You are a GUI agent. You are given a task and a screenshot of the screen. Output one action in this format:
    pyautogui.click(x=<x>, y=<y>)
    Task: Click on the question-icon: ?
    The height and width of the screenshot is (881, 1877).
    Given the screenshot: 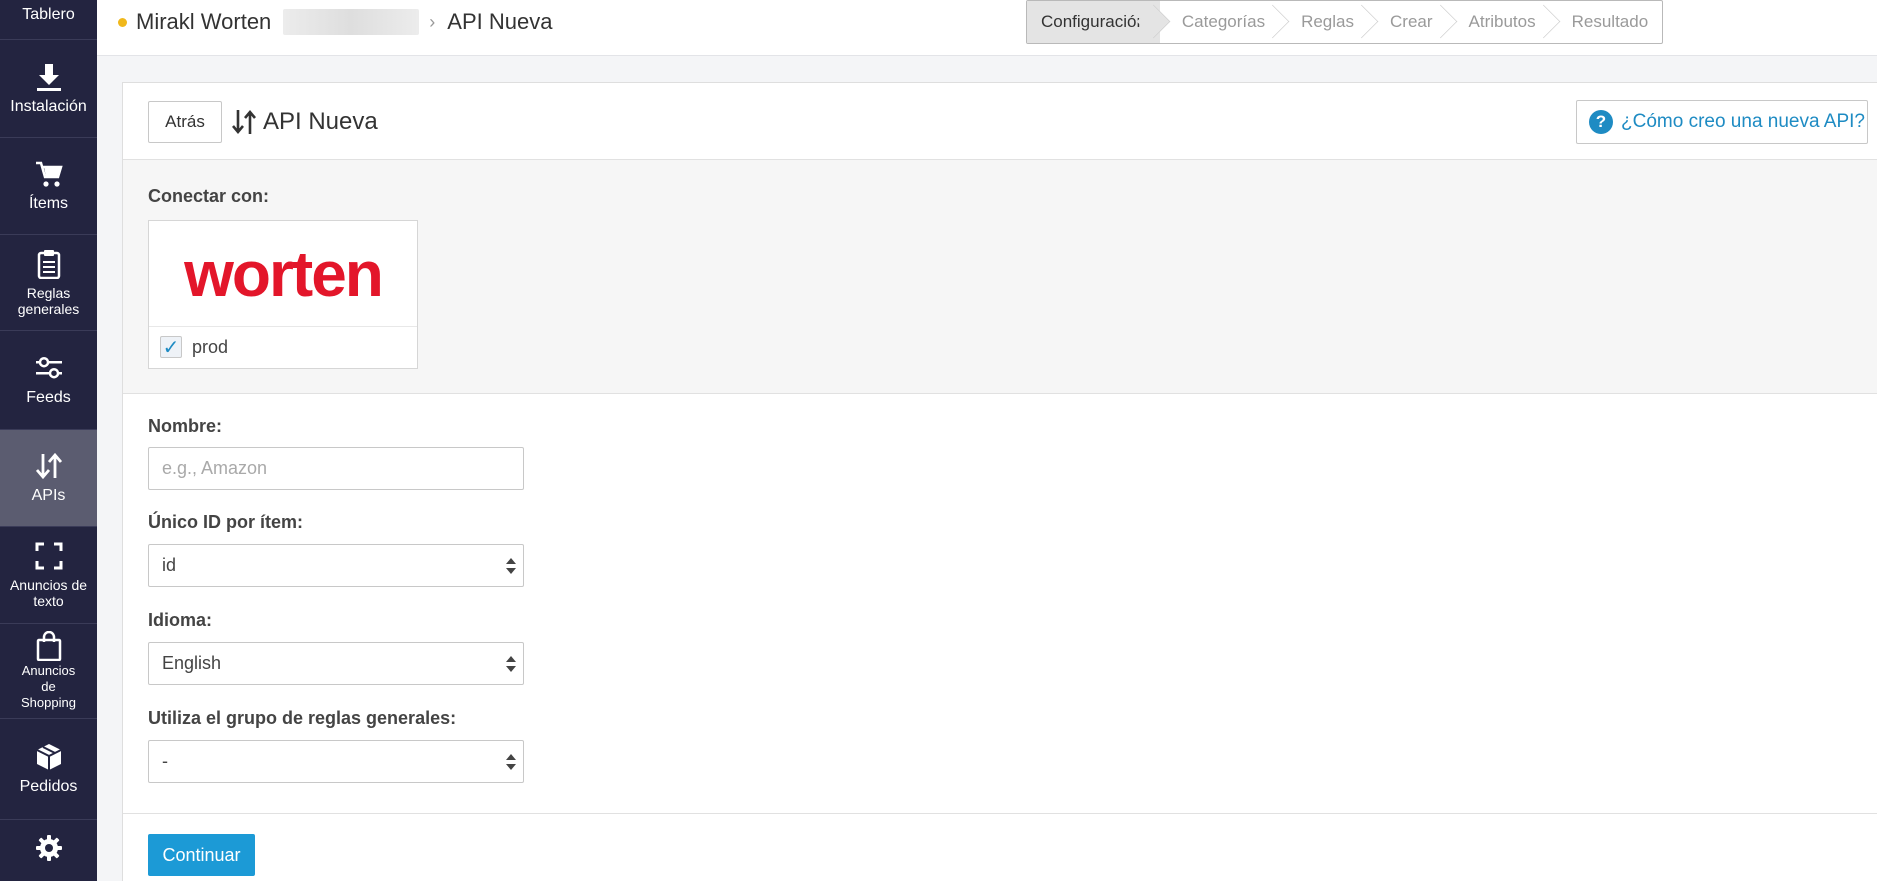 What is the action you would take?
    pyautogui.click(x=1601, y=122)
    